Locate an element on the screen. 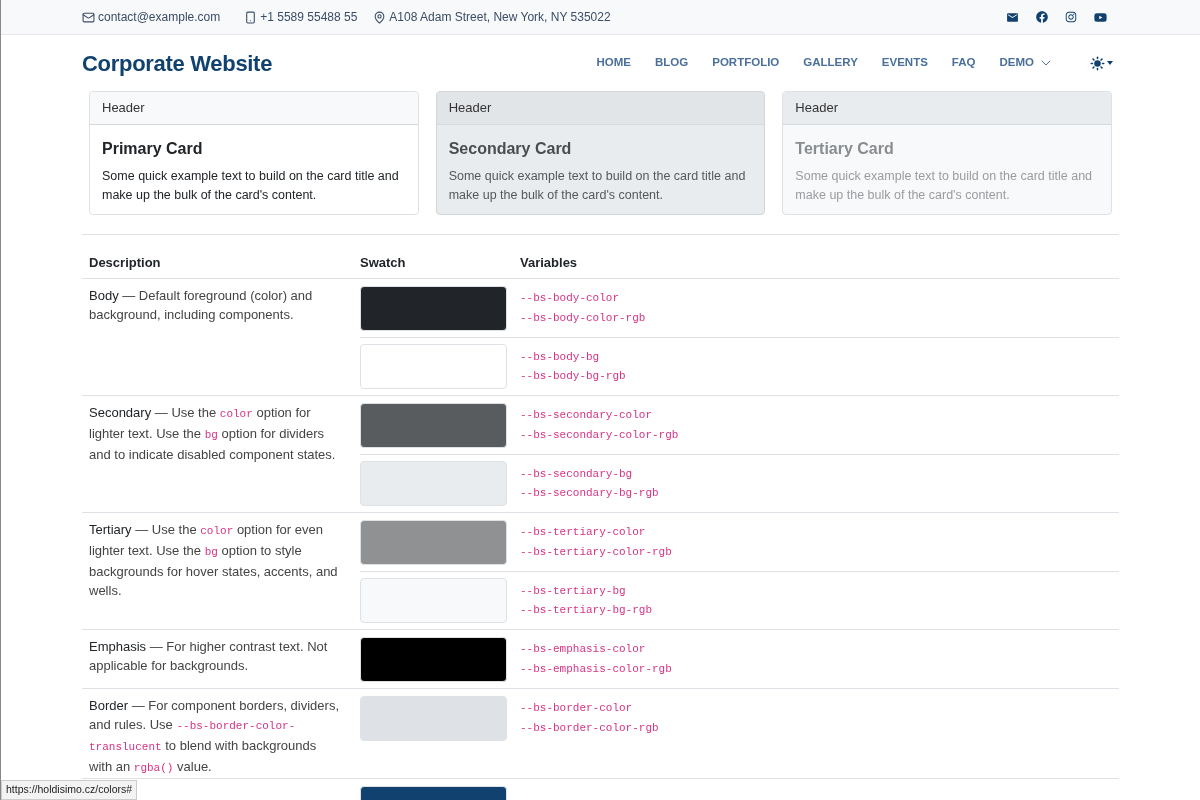 The height and width of the screenshot is (800, 1200). theme-toggle is located at coordinates (1101, 63).